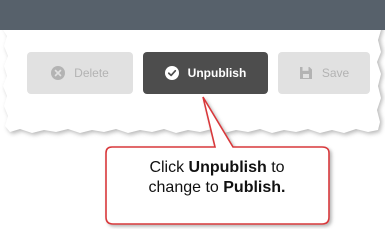 This screenshot has height=240, width=385. Describe the element at coordinates (335, 73) in the screenshot. I see `save-button-label: Save` at that location.